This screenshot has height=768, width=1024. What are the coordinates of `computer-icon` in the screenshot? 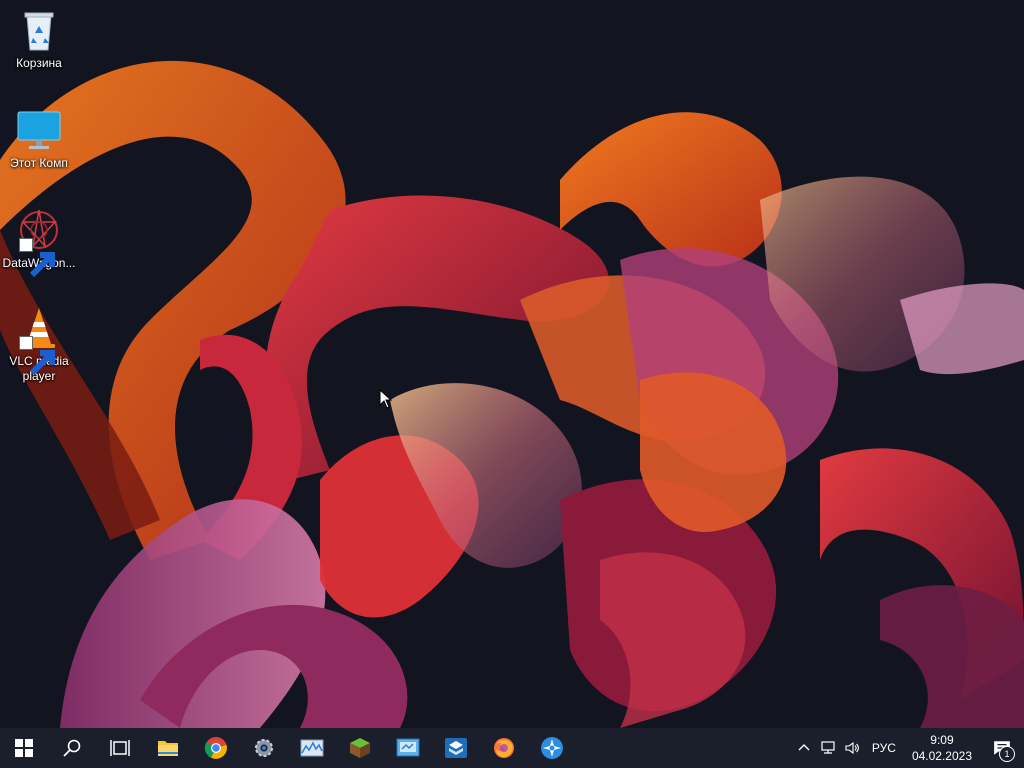 It's located at (39, 130).